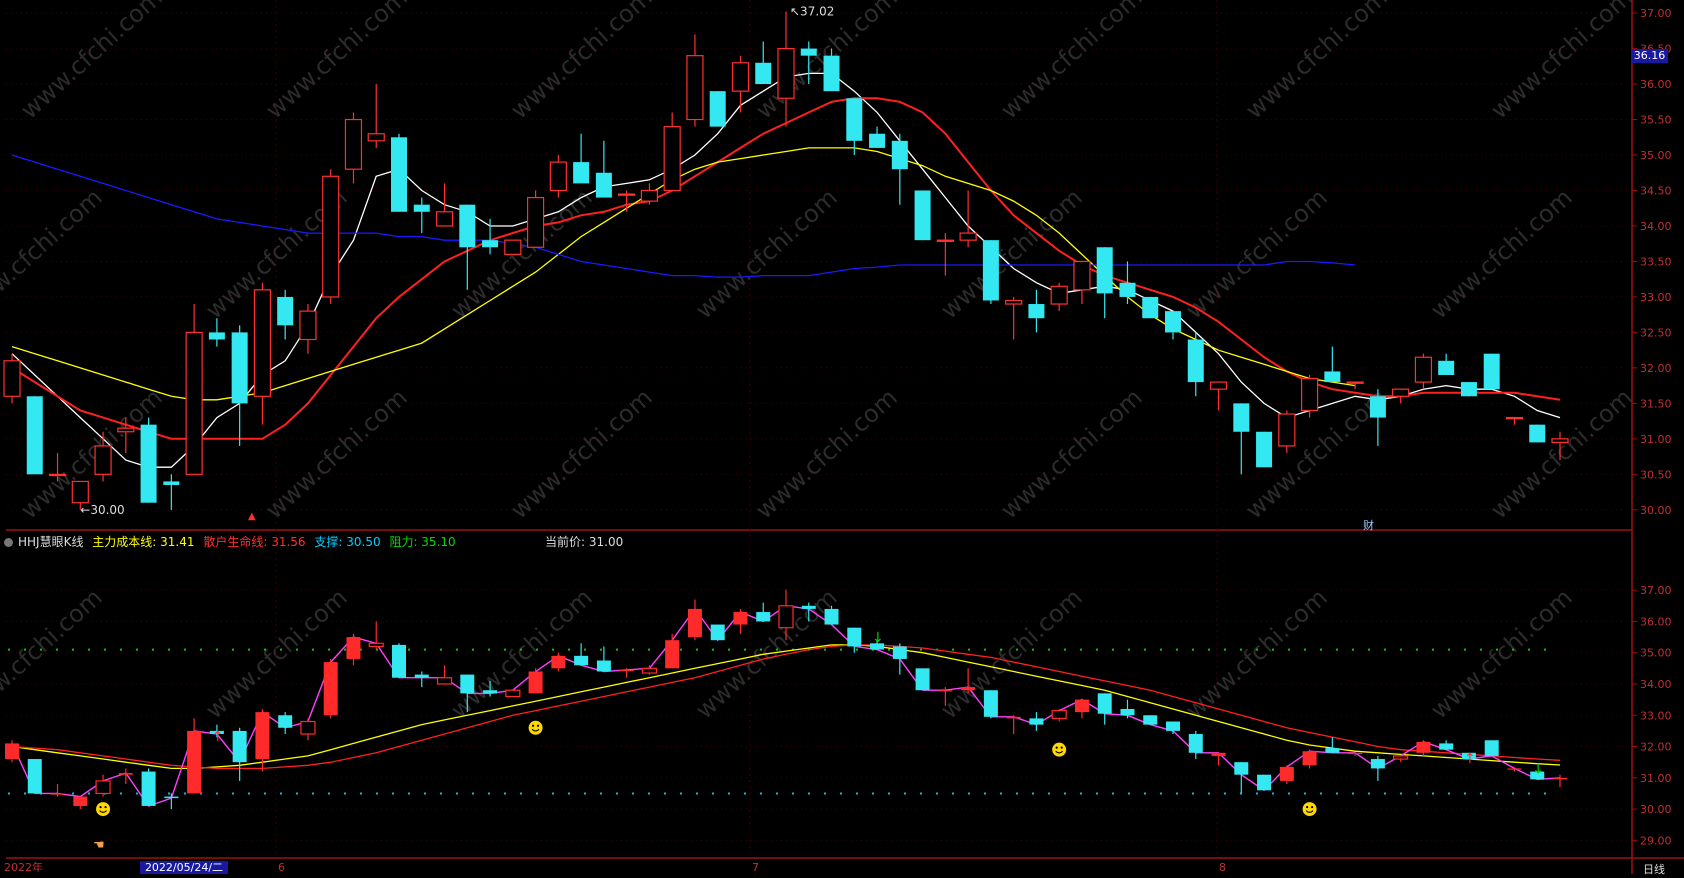 The height and width of the screenshot is (878, 1684). Describe the element at coordinates (252, 516) in the screenshot. I see `event-marker-icon: ▲` at that location.